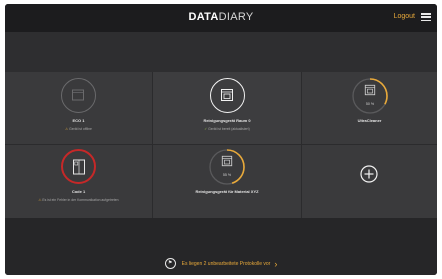 This screenshot has width=442, height=279. I want to click on banner-text: Es liegen 2 unbearbeitete Protokolle vor, so click(226, 263).